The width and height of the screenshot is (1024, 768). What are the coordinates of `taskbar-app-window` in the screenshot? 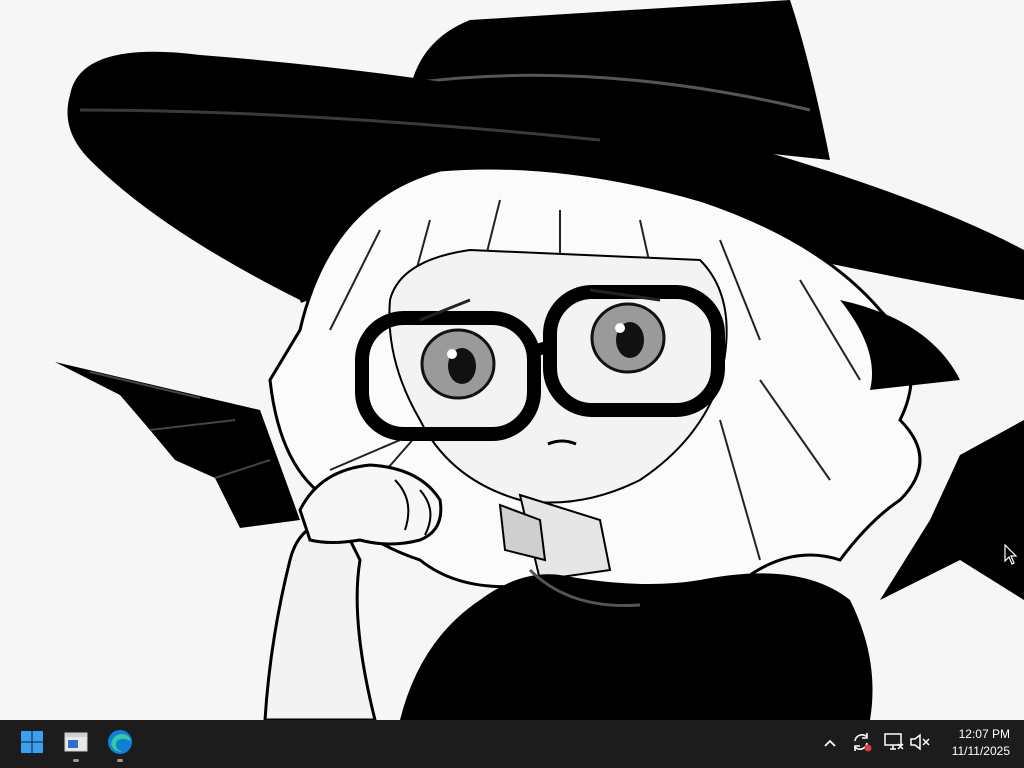 It's located at (76, 744).